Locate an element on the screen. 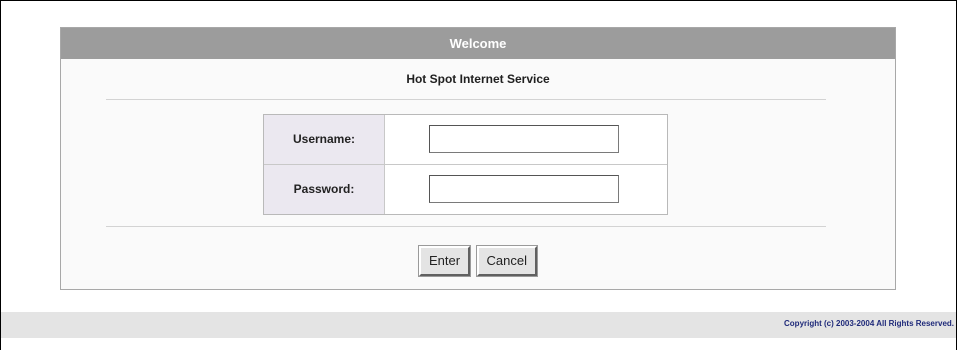  enter-button: Enter is located at coordinates (444, 261).